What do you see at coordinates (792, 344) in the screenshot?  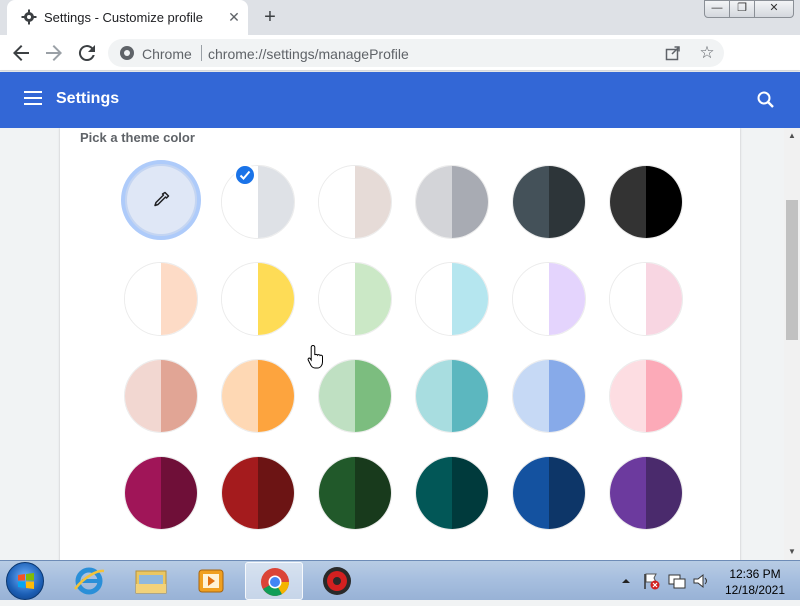 I see `vertical-scrollbar: ▲ ▼` at bounding box center [792, 344].